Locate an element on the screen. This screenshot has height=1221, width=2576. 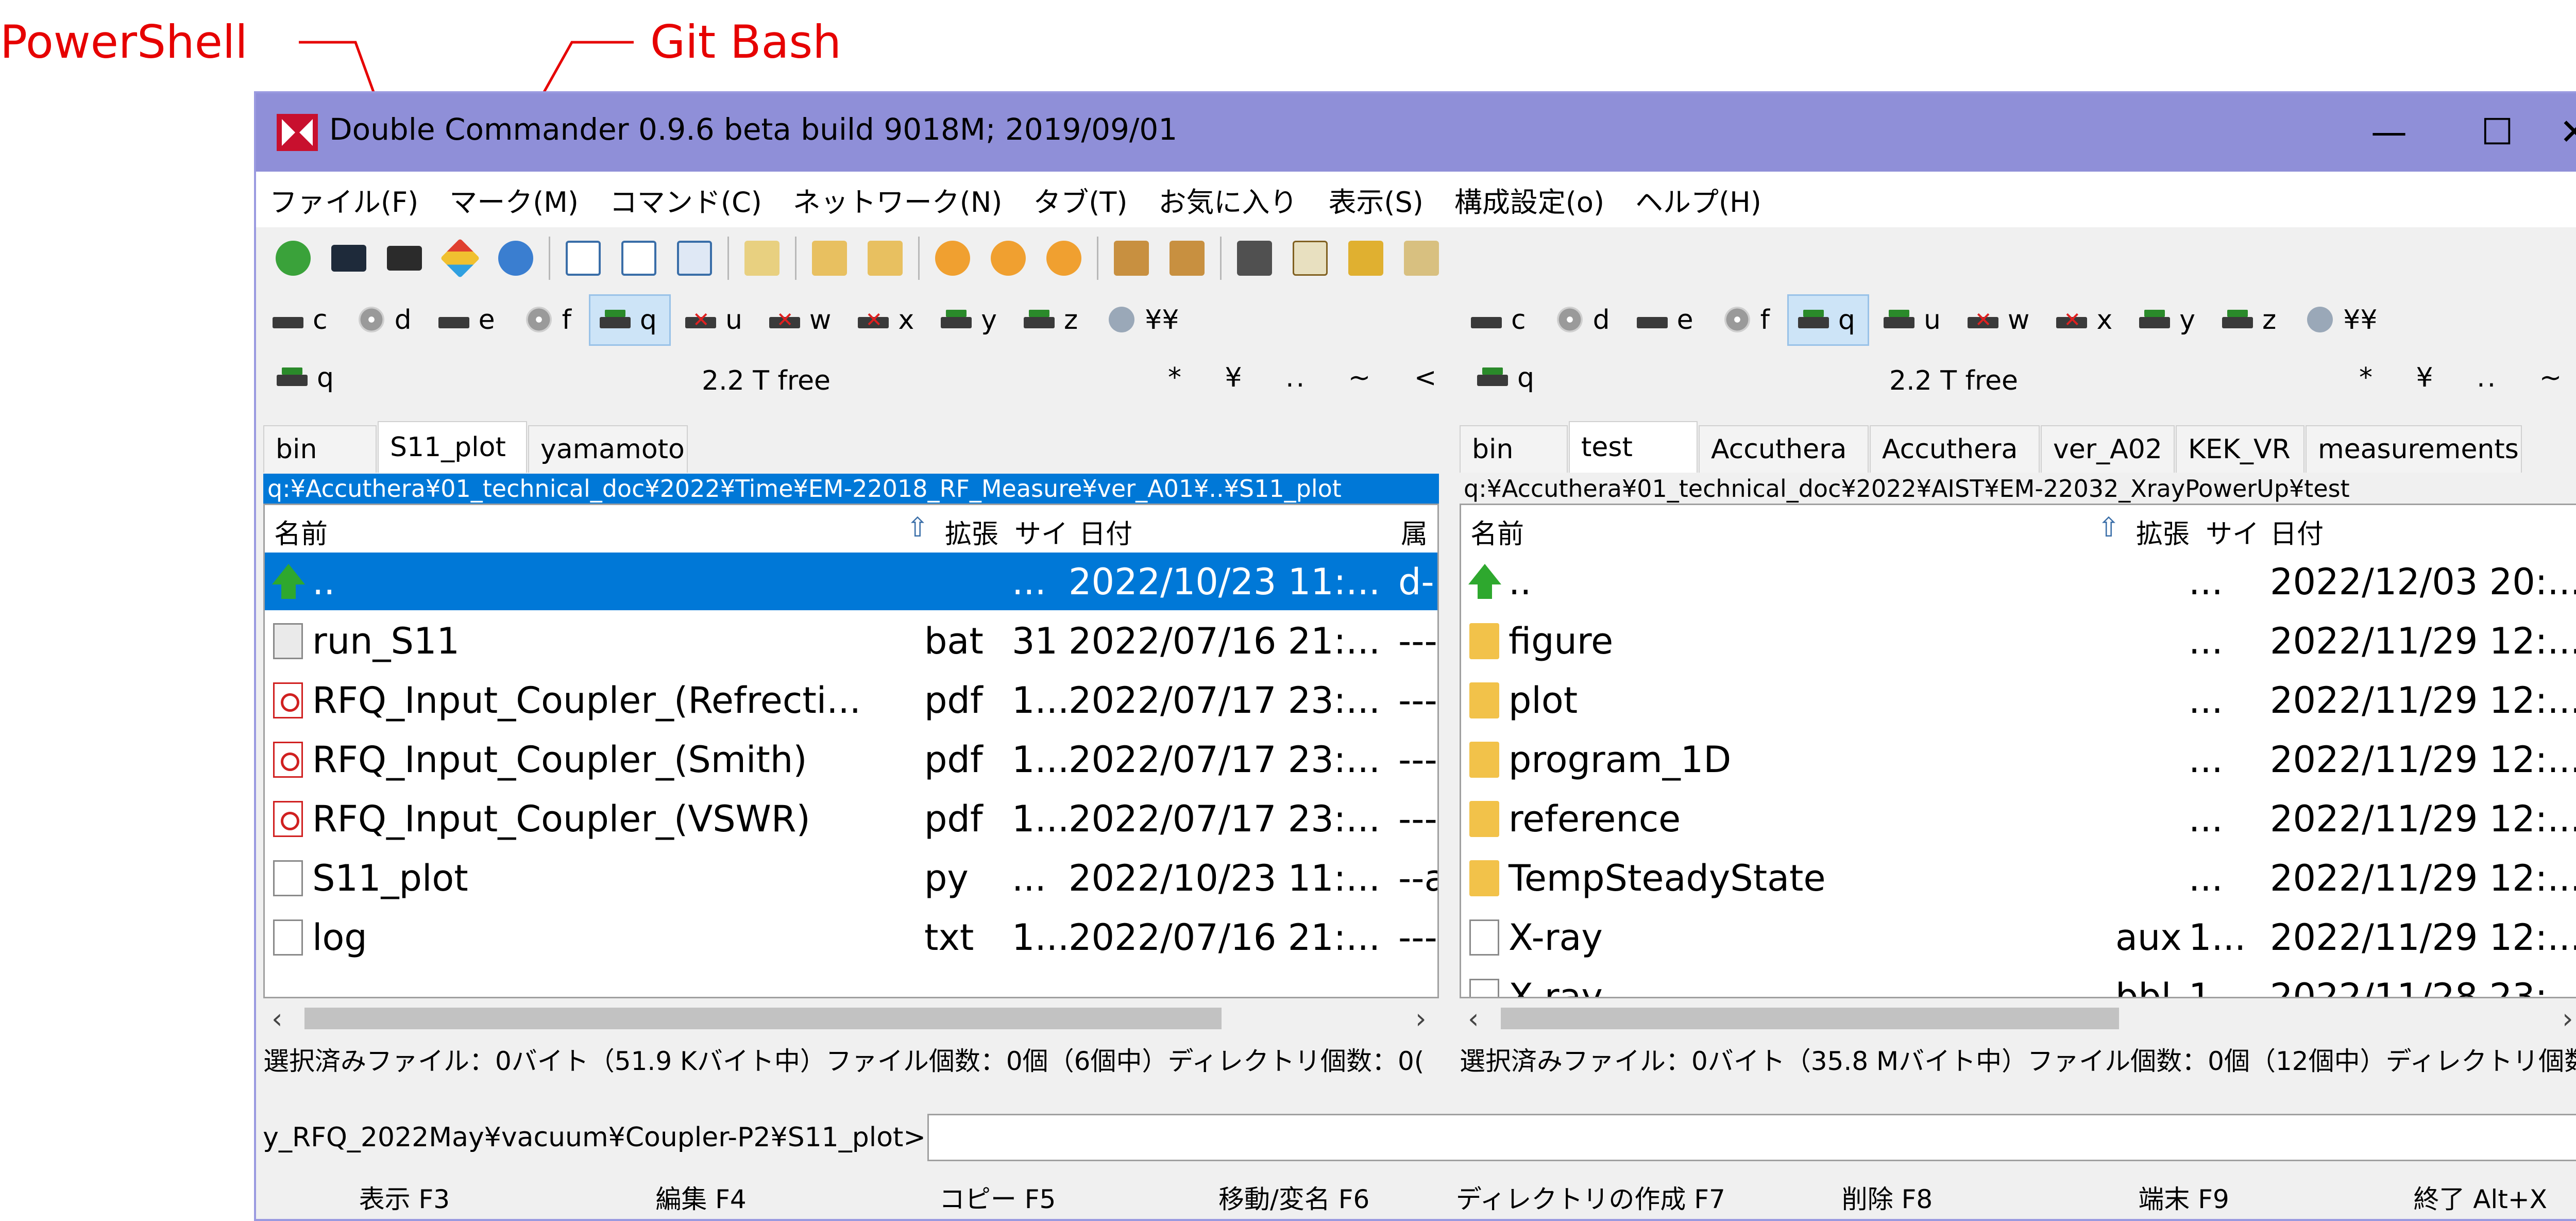
right-tab-accuthera-2: Accuthera is located at coordinates (1955, 449).